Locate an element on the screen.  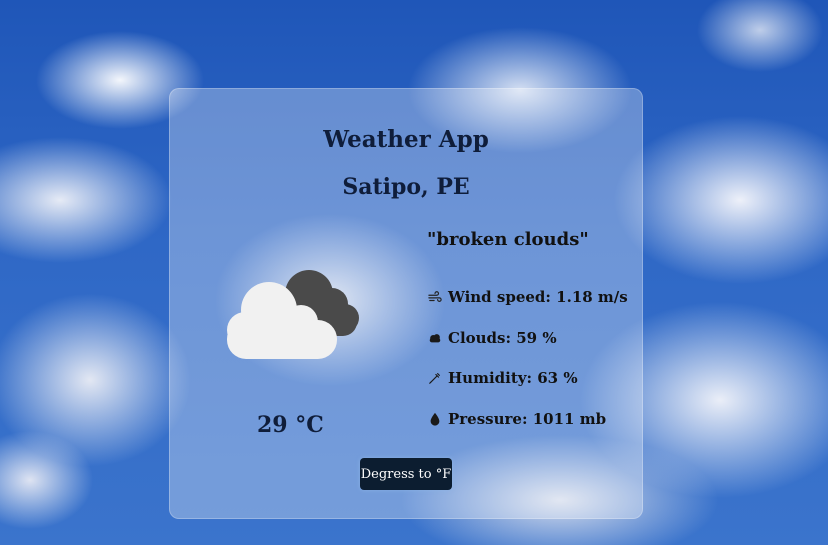
wind-speed-row: Wind speed: 1.18 m/s is located at coordinates (528, 297).